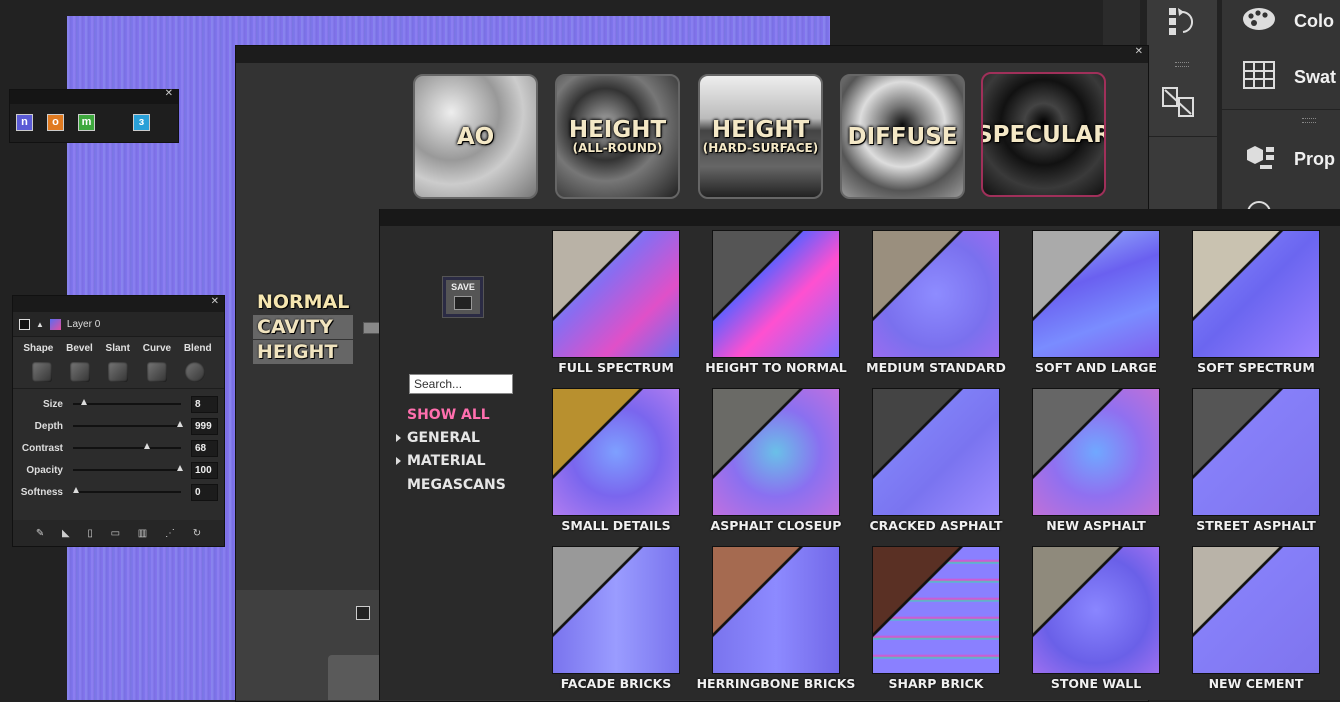  What do you see at coordinates (80, 372) in the screenshot?
I see `bevel-icon` at bounding box center [80, 372].